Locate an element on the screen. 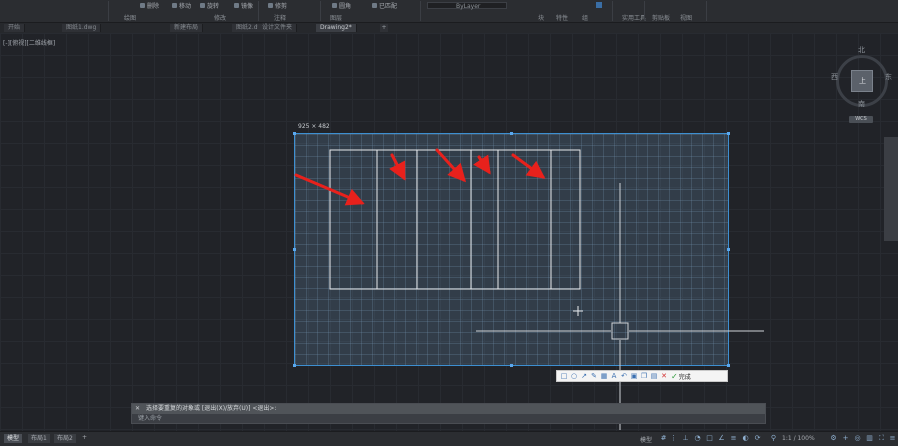 The image size is (898, 446). polar-icon: ◔ is located at coordinates (697, 438).